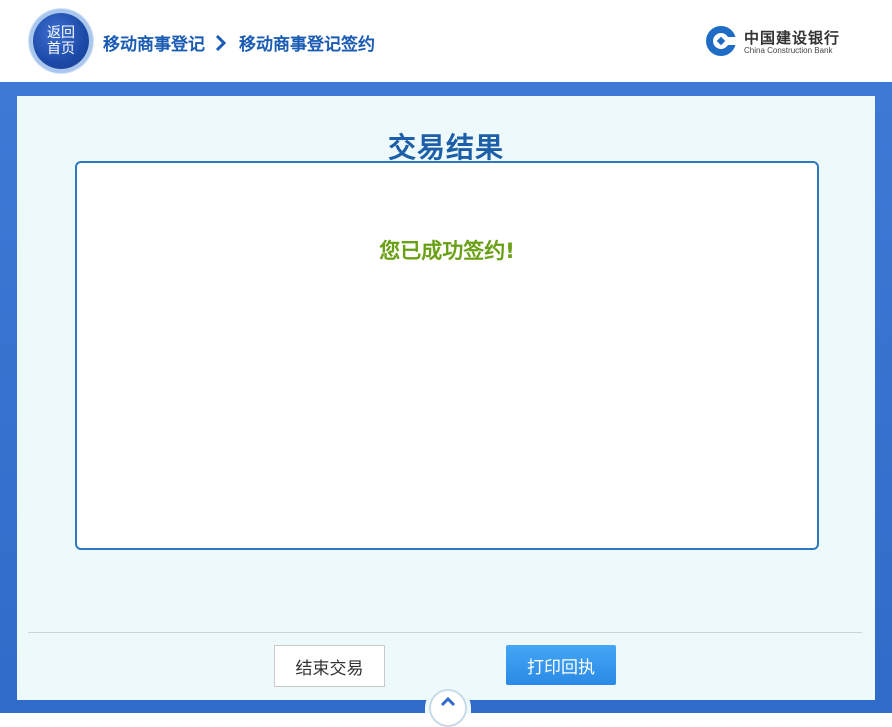 The image size is (892, 727). What do you see at coordinates (154, 42) in the screenshot?
I see `breadcrumb-item-mobile-registration: 移动商事登记` at bounding box center [154, 42].